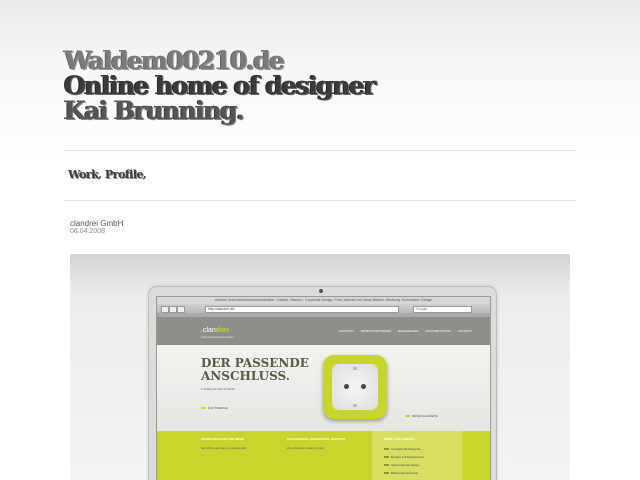 Image resolution: width=640 pixels, height=480 pixels. I want to click on main-nav: Work, Profile,, so click(107, 174).